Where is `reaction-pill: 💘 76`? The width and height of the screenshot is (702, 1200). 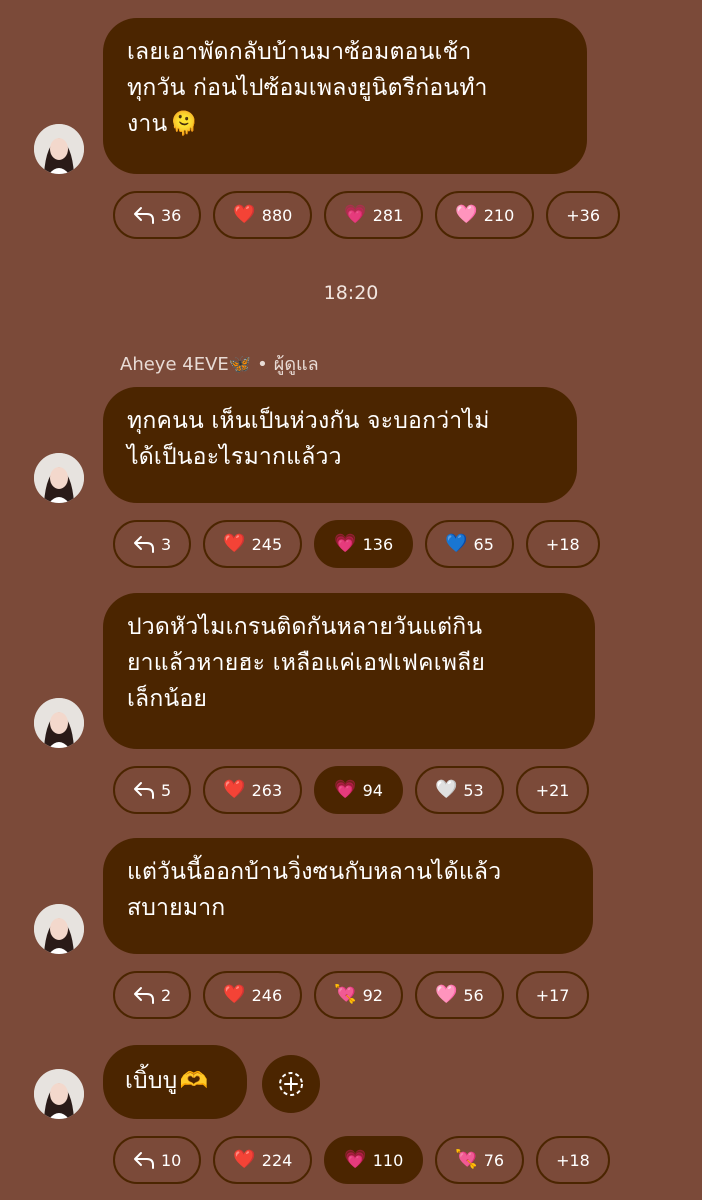 reaction-pill: 💘 76 is located at coordinates (480, 1160).